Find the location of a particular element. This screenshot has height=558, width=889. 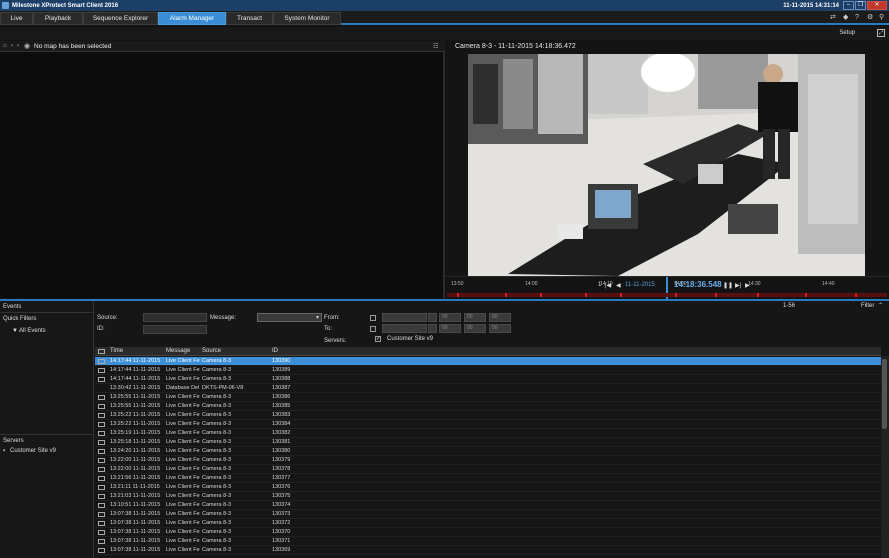

scrollbar-thumb is located at coordinates (884, 394).